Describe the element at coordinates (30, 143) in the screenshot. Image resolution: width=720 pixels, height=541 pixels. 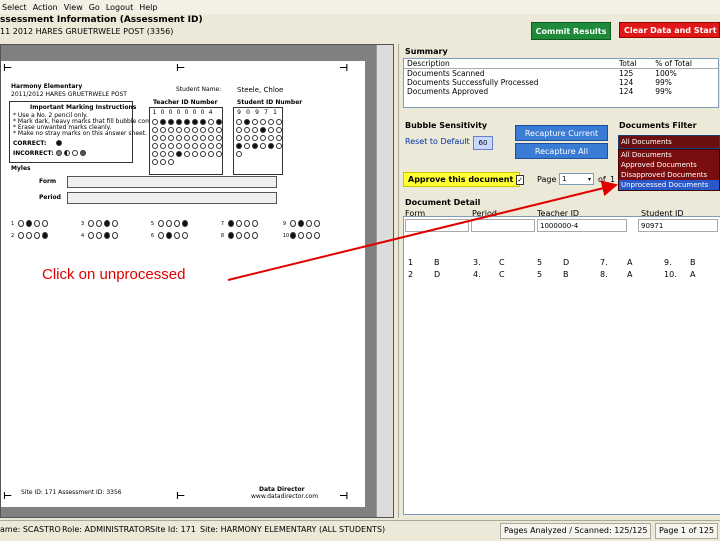
I see `correct-label: CORRECT:` at that location.